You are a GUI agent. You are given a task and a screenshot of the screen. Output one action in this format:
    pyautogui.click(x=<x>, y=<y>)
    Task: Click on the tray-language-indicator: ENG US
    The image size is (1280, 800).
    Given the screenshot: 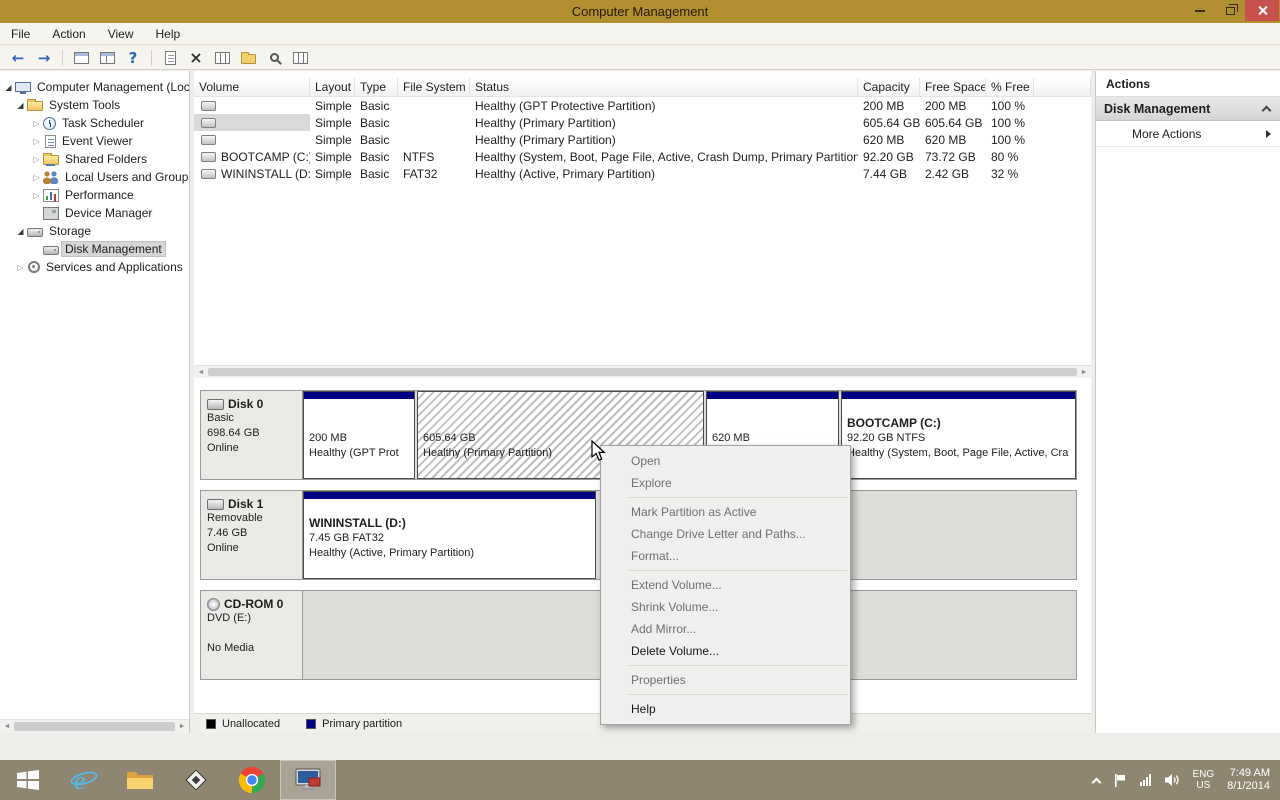 What is the action you would take?
    pyautogui.click(x=1204, y=780)
    